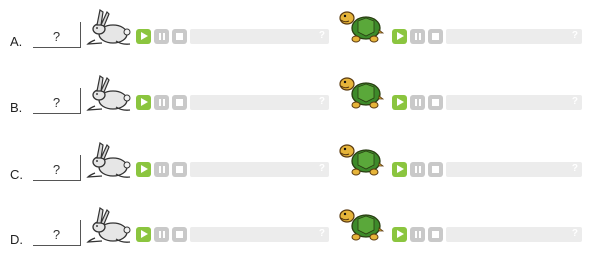  Describe the element at coordinates (16, 239) in the screenshot. I see `option-letter: D.` at that location.